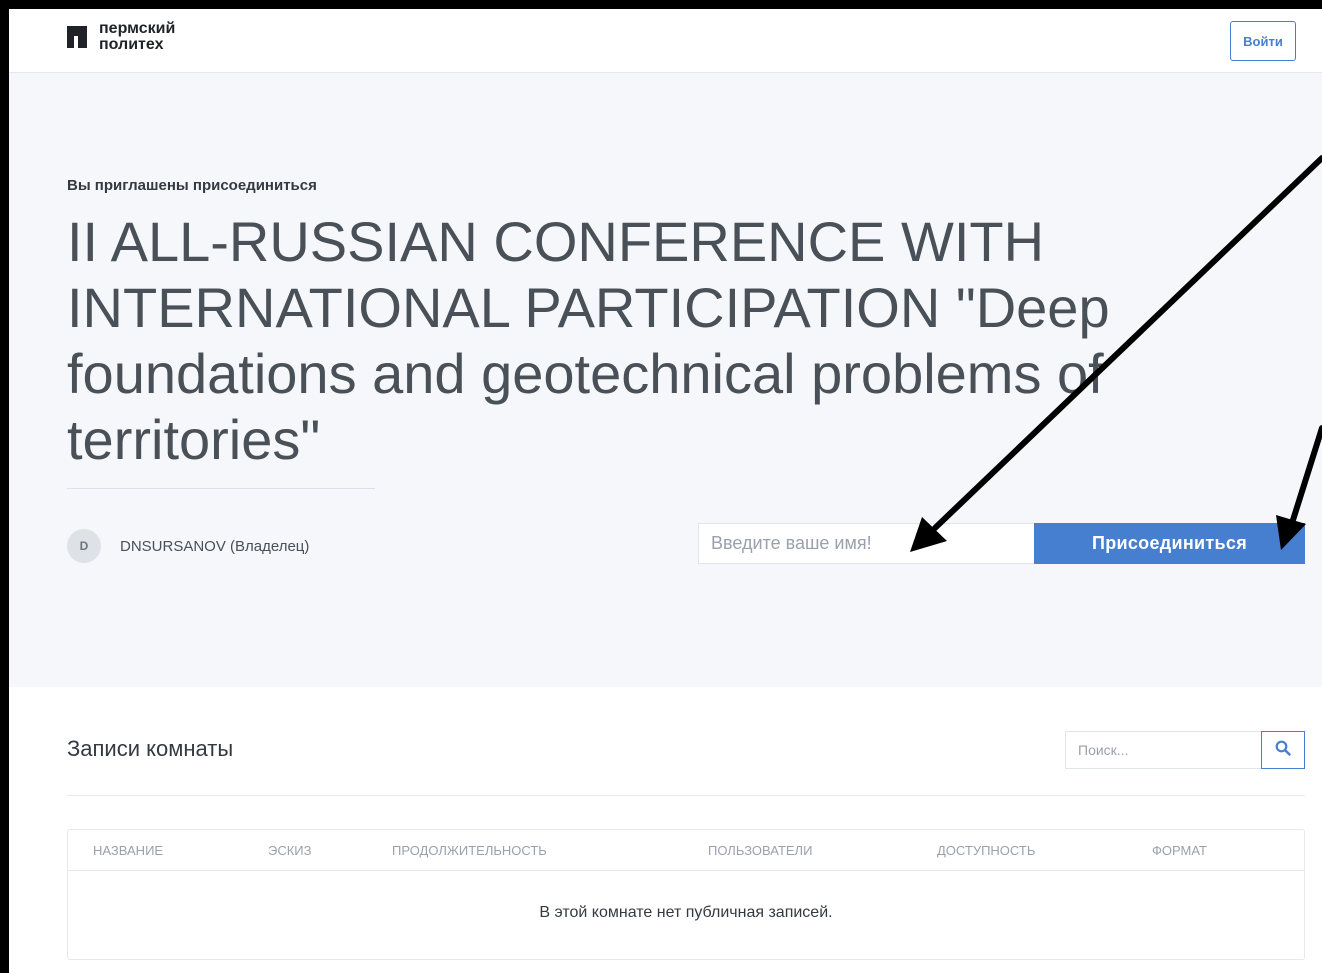 The height and width of the screenshot is (973, 1322). I want to click on search-button, so click(1283, 750).